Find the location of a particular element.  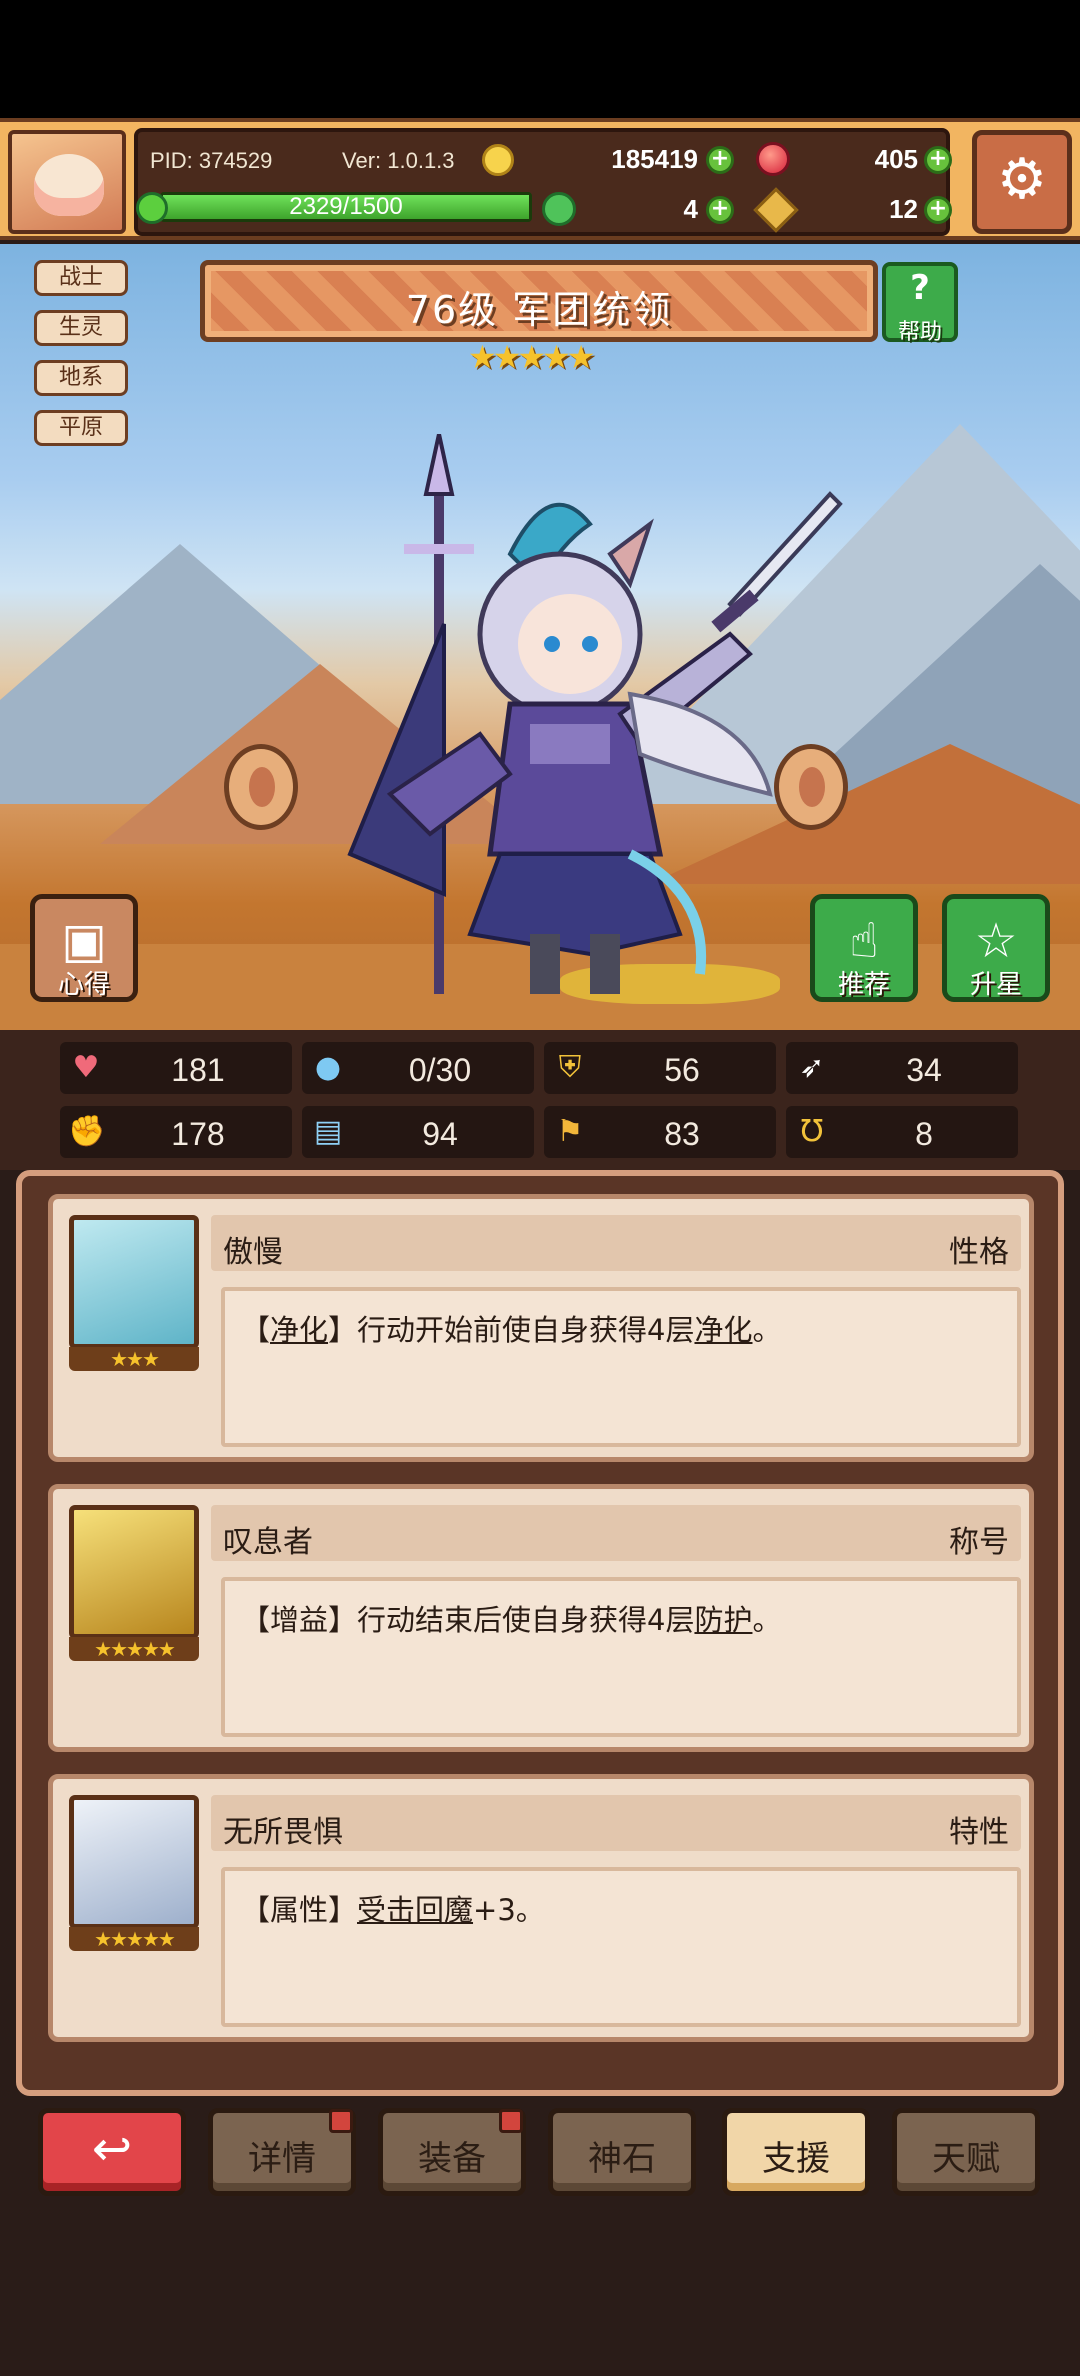

support-card-trait: ★★★★★ 无所畏惧 特性 【属性】受击回魔+3。 is located at coordinates (541, 1908).